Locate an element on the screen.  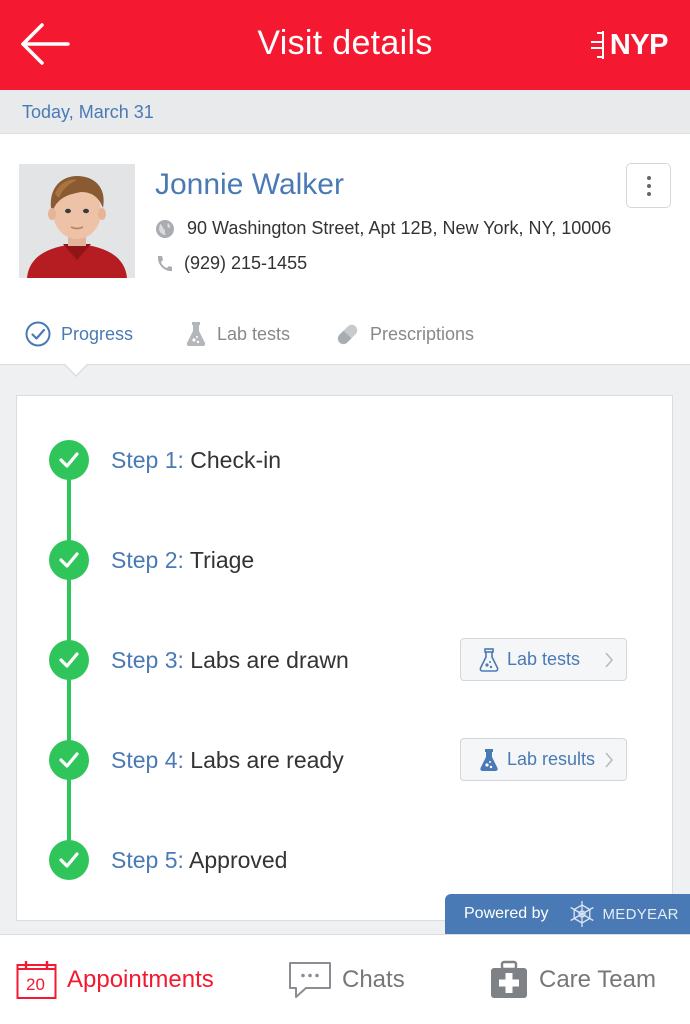
nav-care-team: Care Team is located at coordinates (572, 979).